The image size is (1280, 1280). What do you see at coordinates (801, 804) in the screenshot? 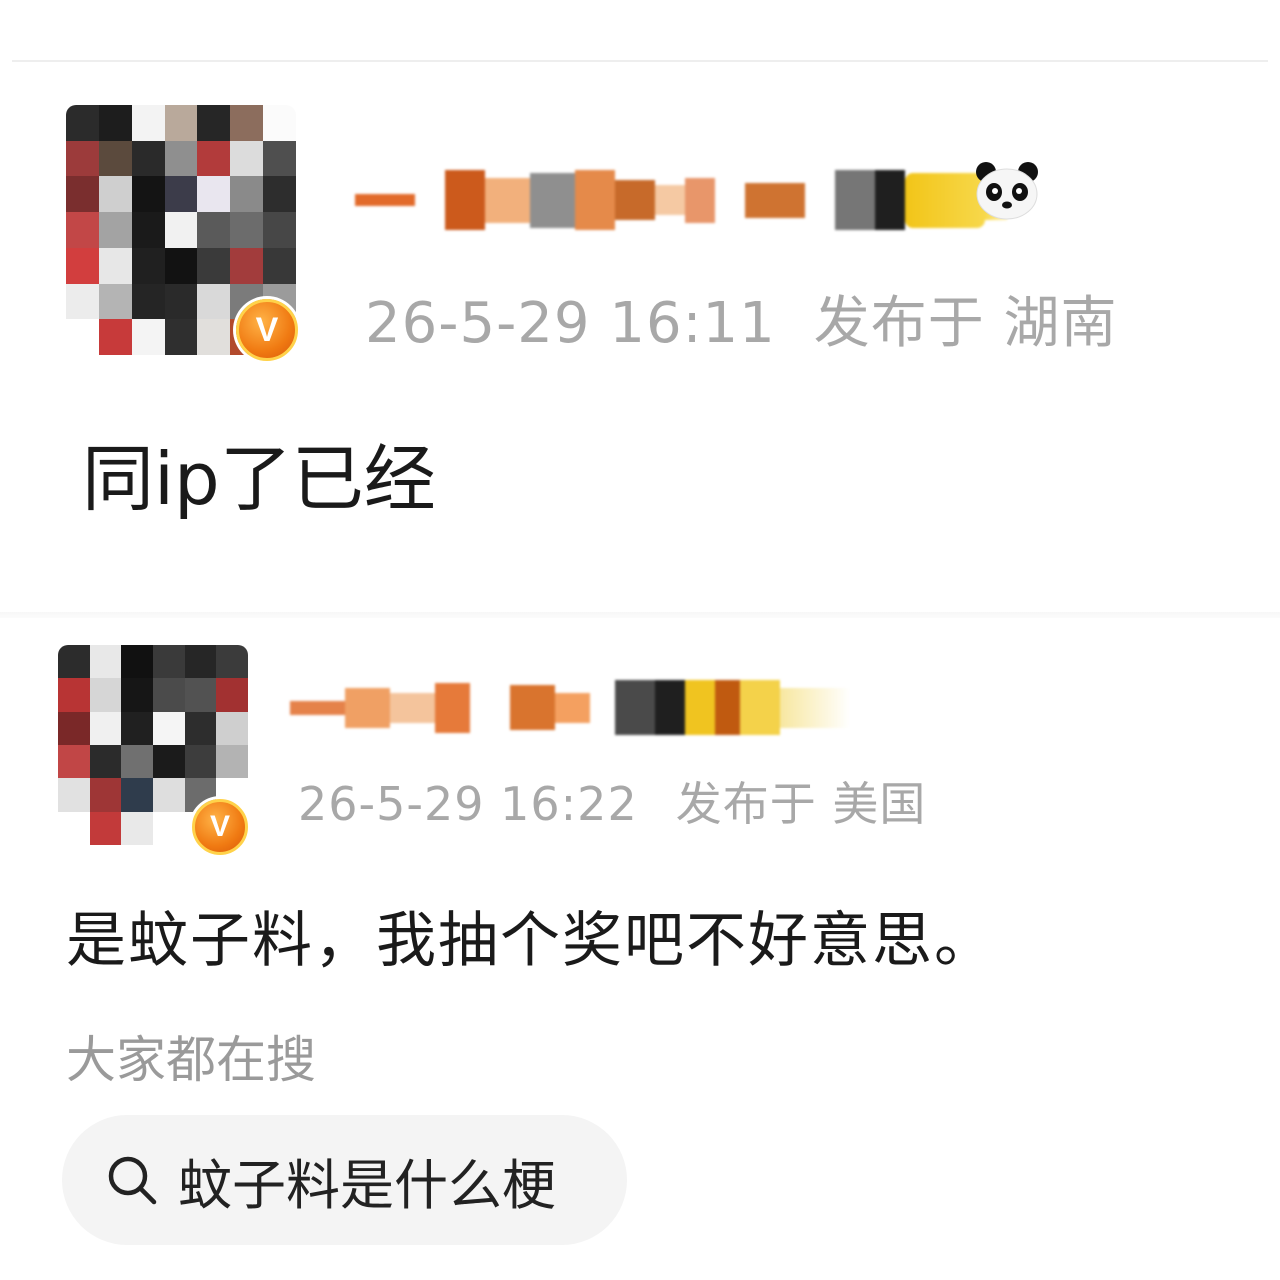
I see `comment-location: 发布于 美国` at bounding box center [801, 804].